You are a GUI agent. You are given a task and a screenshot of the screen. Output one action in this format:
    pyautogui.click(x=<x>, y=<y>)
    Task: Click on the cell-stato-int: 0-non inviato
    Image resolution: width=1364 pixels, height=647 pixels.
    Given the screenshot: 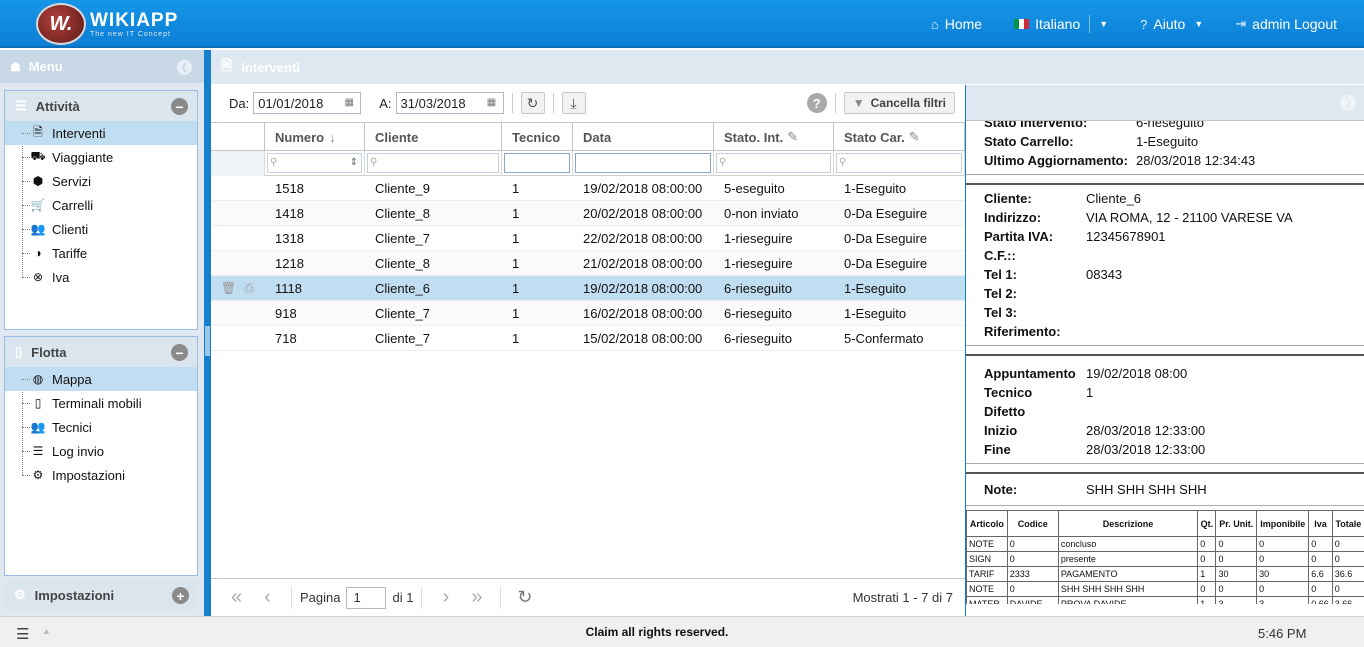 What is the action you would take?
    pyautogui.click(x=761, y=213)
    